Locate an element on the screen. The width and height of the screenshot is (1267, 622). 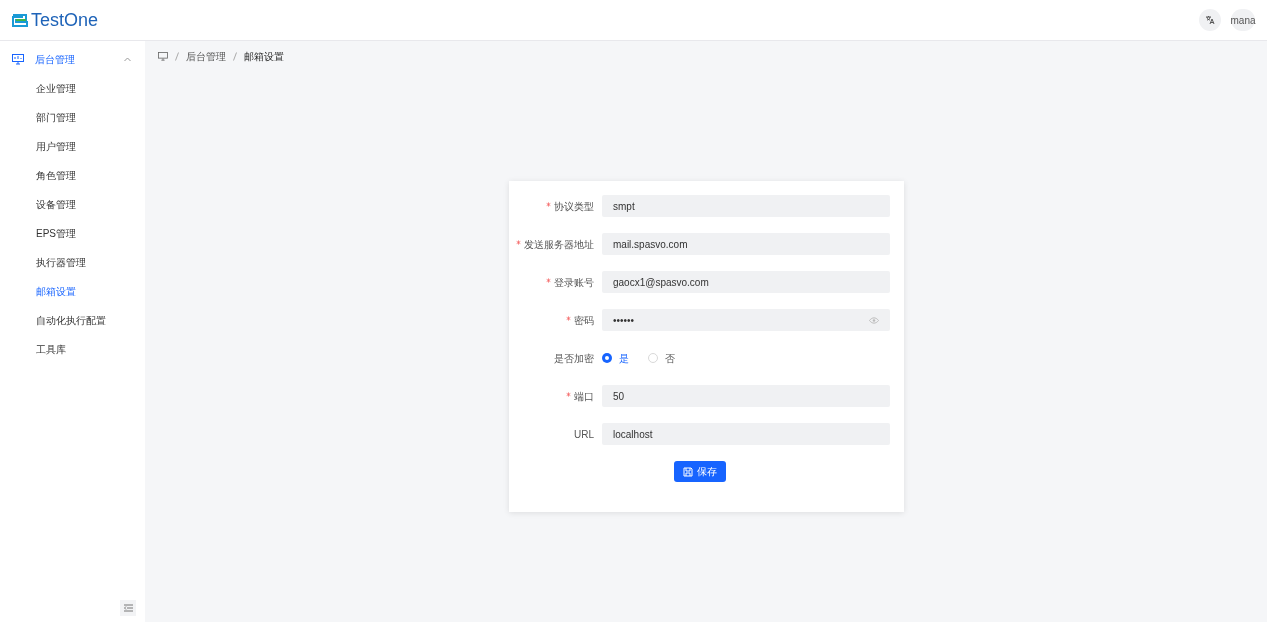
field-label: 登录账号 is located at coordinates (574, 282).